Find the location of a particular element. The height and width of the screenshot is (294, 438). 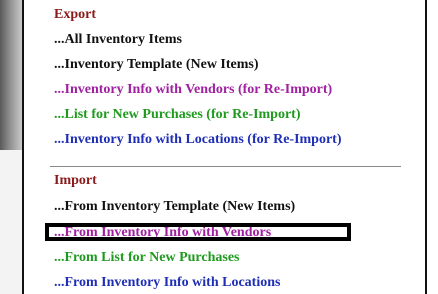

menu-item-export-all-inventory-items: ...All Inventory Items is located at coordinates (118, 40).